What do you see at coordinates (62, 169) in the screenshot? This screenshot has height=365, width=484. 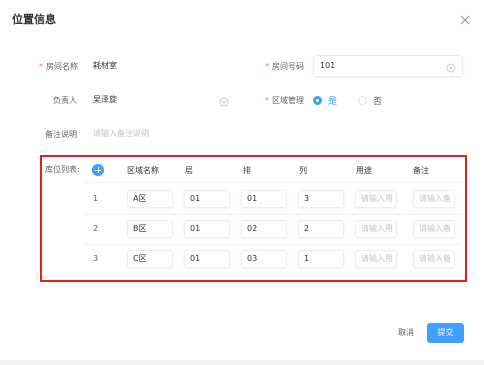 I see `storage-list-label: 库位列表:` at bounding box center [62, 169].